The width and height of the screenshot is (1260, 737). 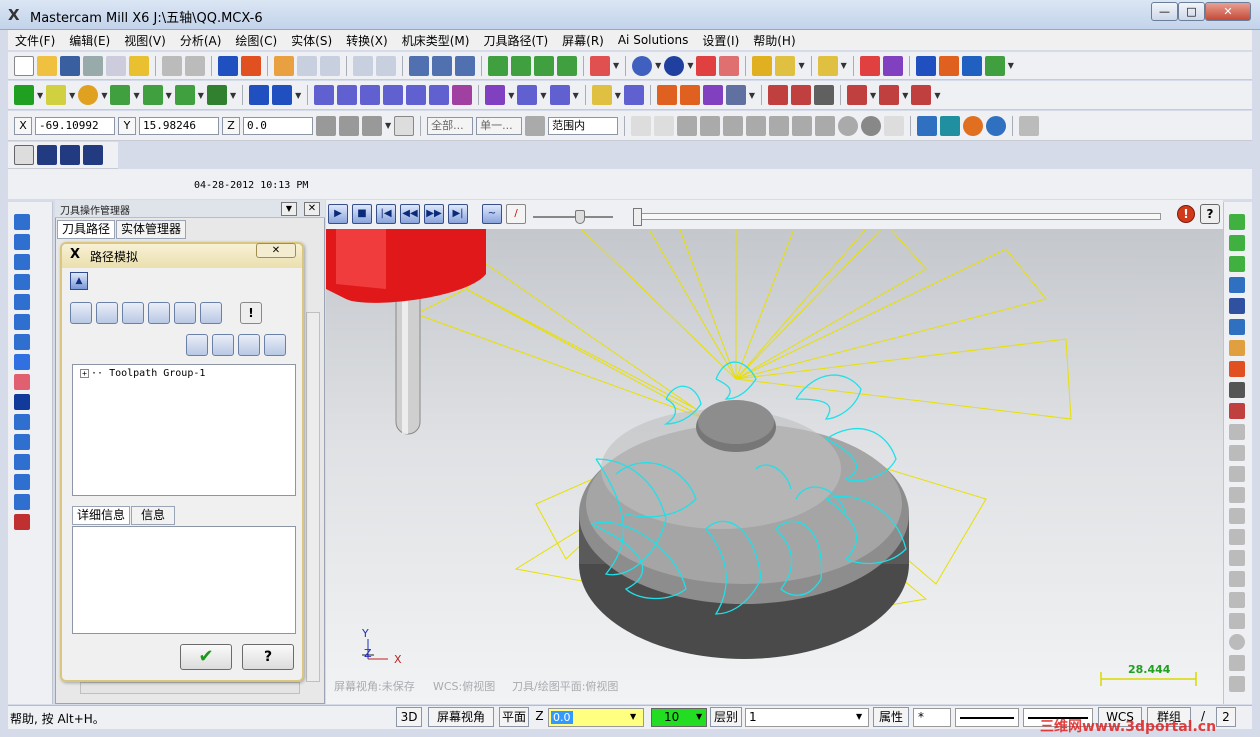 What do you see at coordinates (330, 65) in the screenshot?
I see `zoom-in-icon` at bounding box center [330, 65].